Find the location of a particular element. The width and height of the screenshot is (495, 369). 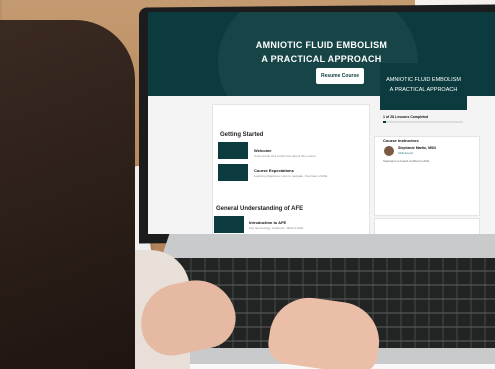

instructors-heading: Course Instructors is located at coordinates (401, 140).